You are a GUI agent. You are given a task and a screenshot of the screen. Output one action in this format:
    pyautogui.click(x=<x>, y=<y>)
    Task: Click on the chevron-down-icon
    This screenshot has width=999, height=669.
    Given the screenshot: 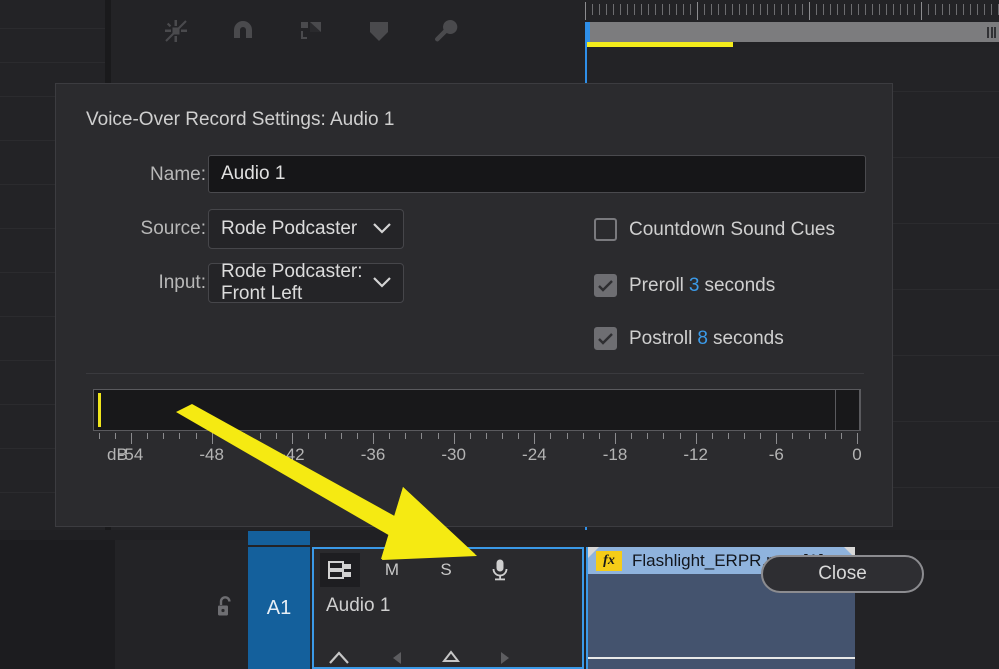 What is the action you would take?
    pyautogui.click(x=382, y=229)
    